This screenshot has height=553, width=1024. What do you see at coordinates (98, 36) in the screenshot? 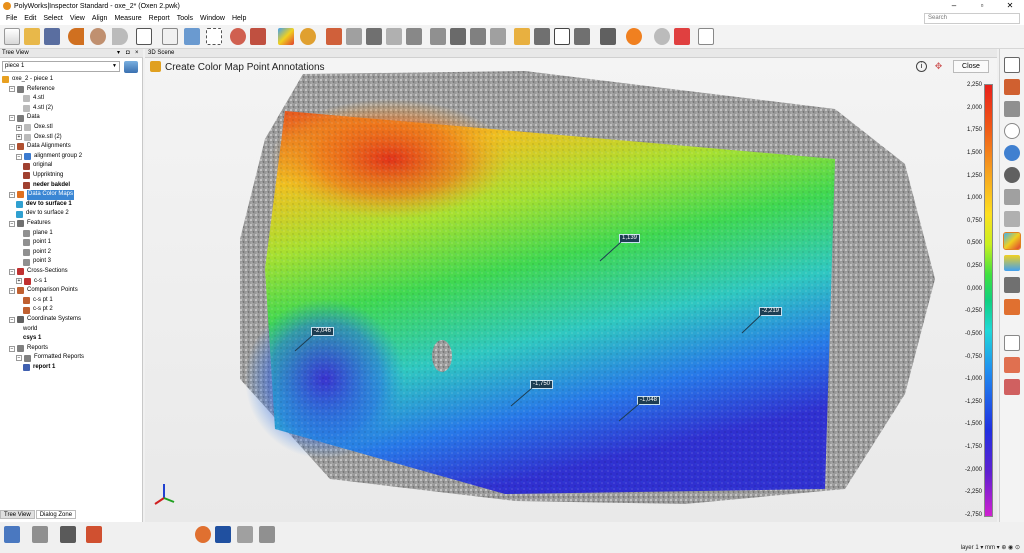
I see `redo-icon` at bounding box center [98, 36].